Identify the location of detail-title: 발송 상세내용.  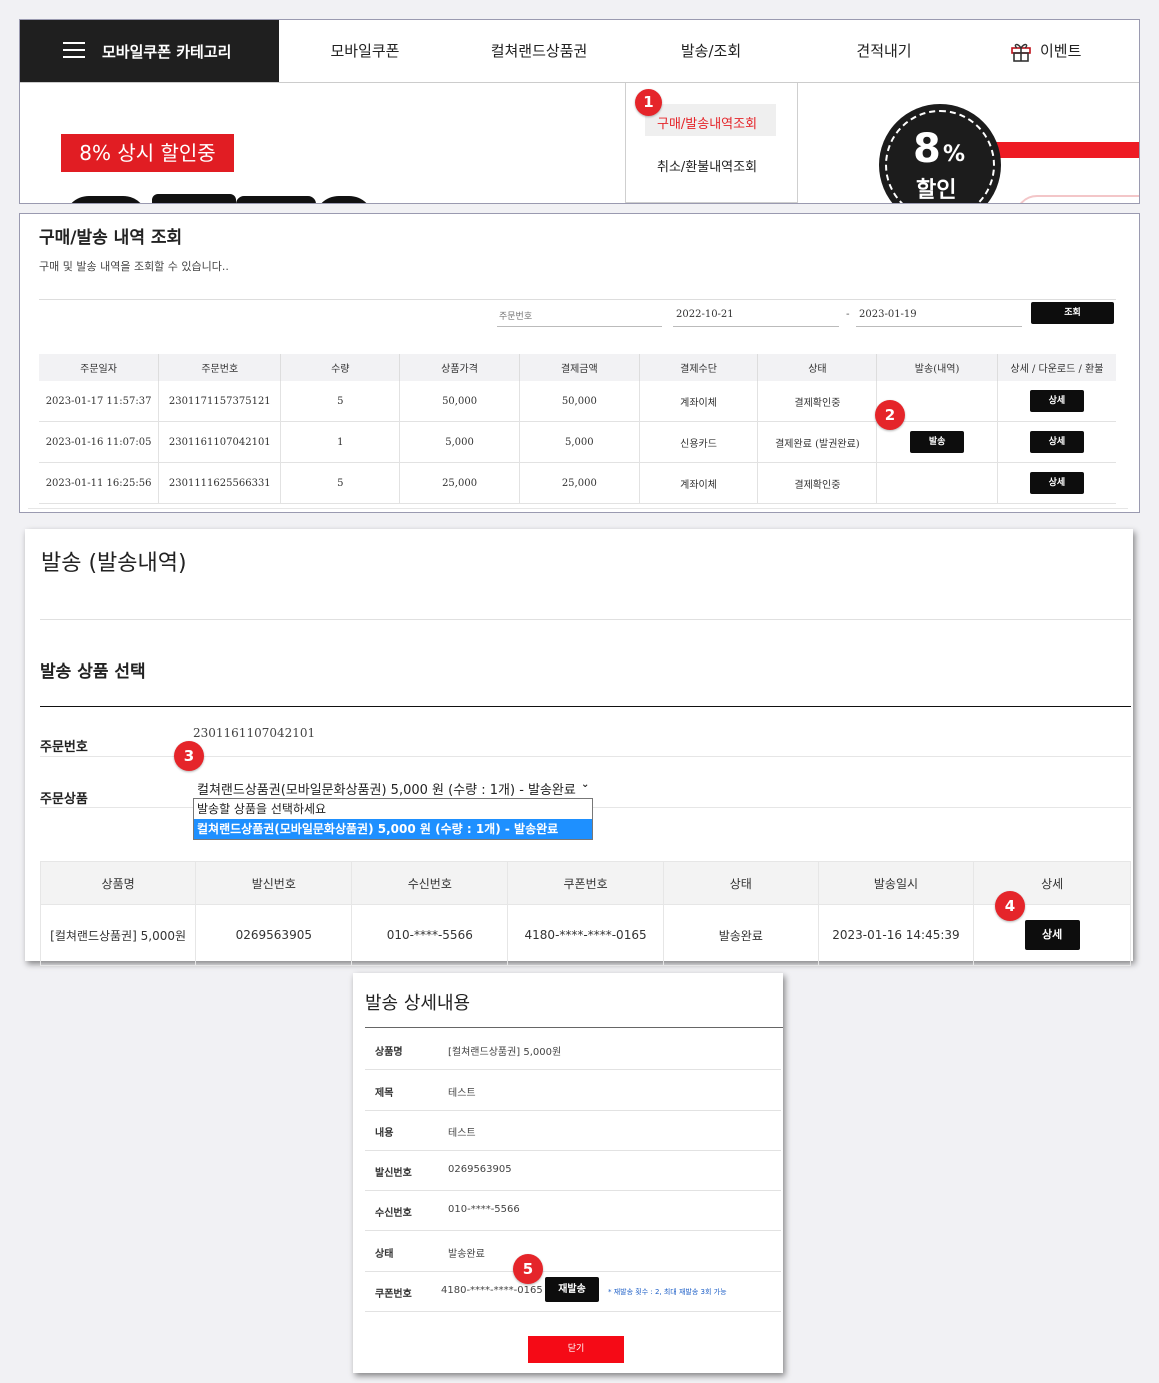
(418, 1003).